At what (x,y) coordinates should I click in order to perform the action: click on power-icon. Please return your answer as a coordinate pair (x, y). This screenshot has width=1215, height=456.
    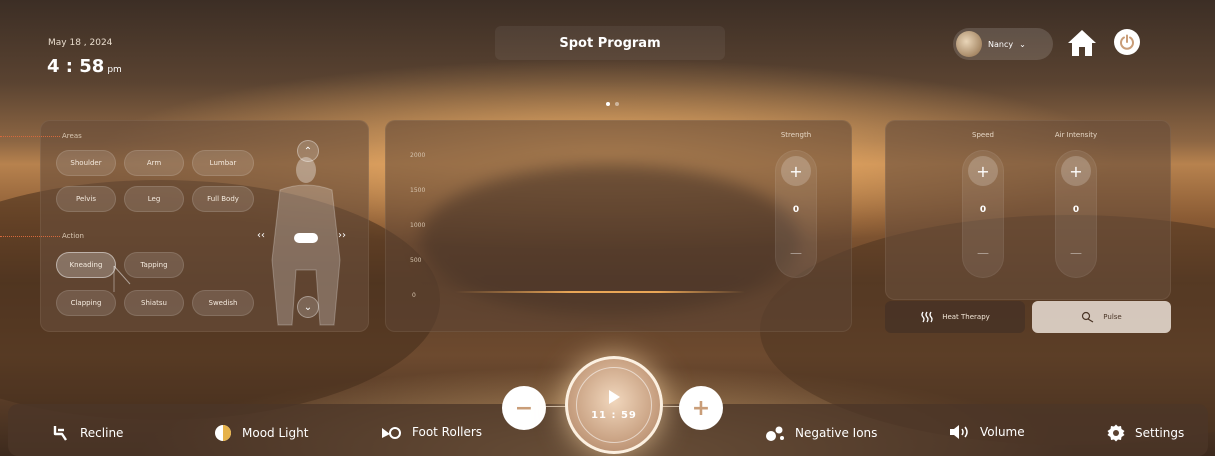
    Looking at the image, I should click on (1127, 42).